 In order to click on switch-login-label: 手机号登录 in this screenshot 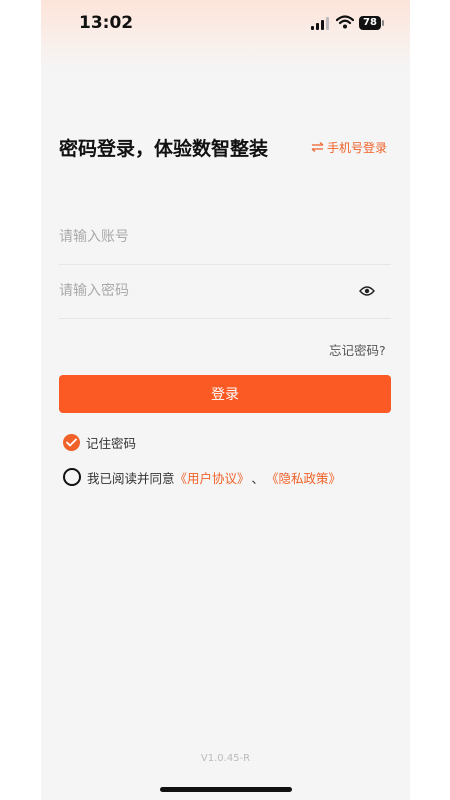, I will do `click(357, 148)`.